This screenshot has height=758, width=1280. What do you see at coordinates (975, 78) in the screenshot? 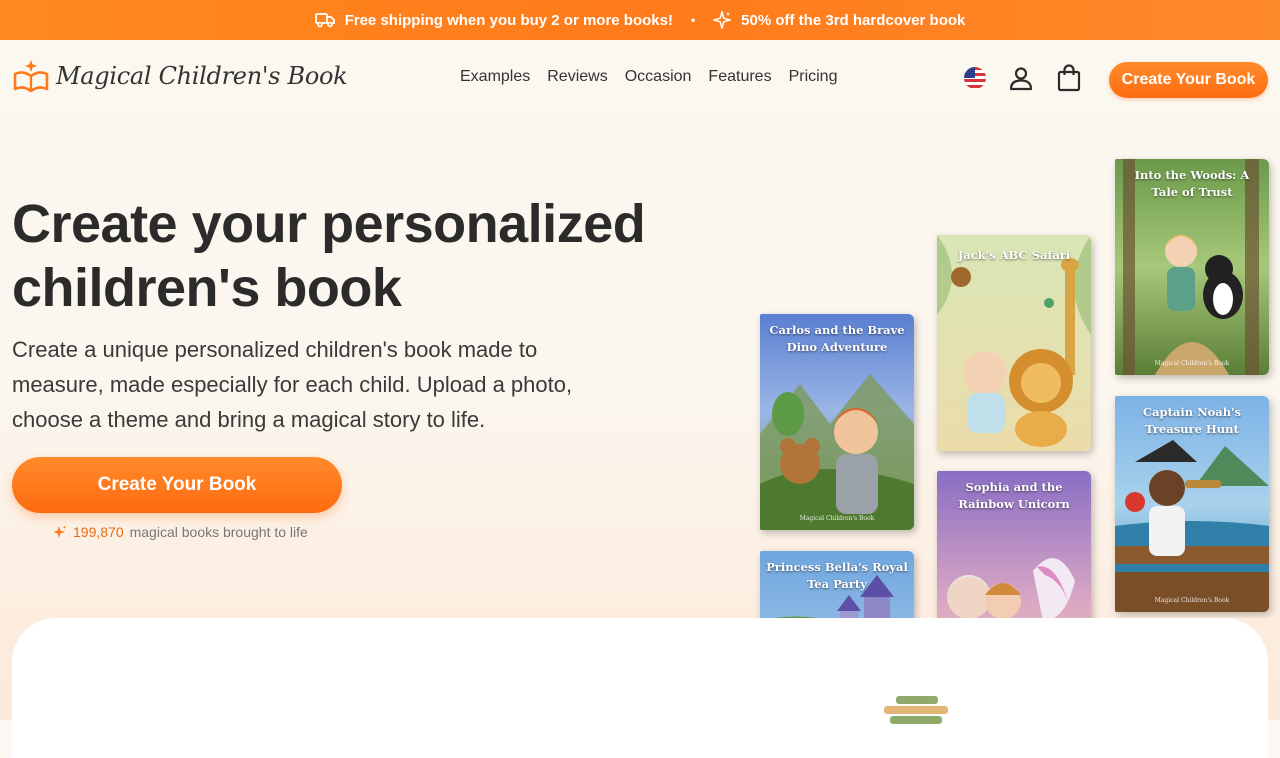
I see `us-flag-icon` at bounding box center [975, 78].